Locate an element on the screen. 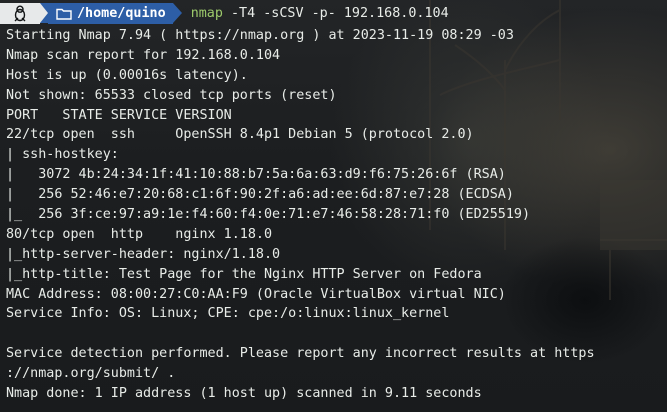  prompt-directory: /home/quino is located at coordinates (121, 13).